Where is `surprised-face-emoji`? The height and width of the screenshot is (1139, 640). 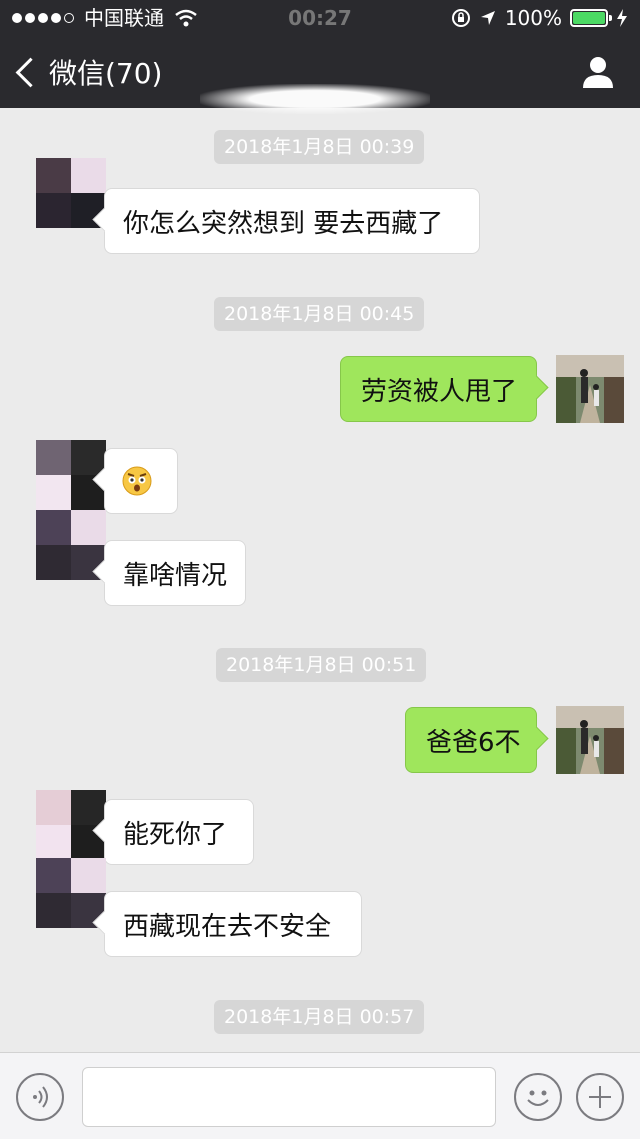
surprised-face-emoji is located at coordinates (137, 481).